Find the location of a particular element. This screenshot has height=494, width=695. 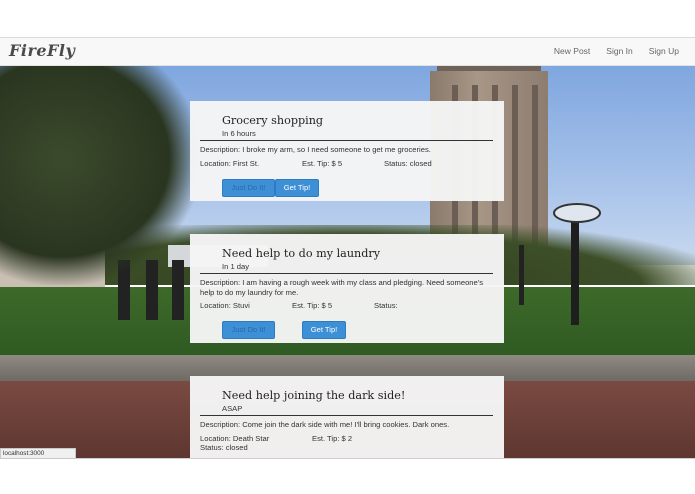

post-location: Location: Stuvi is located at coordinates (225, 305).